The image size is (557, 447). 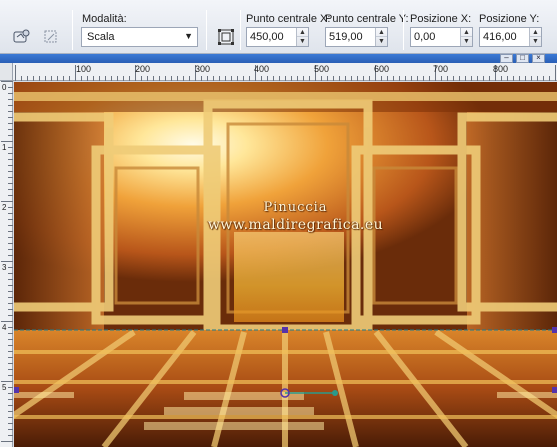 What do you see at coordinates (101, 37) in the screenshot?
I see `mode-select-value: Scala` at bounding box center [101, 37].